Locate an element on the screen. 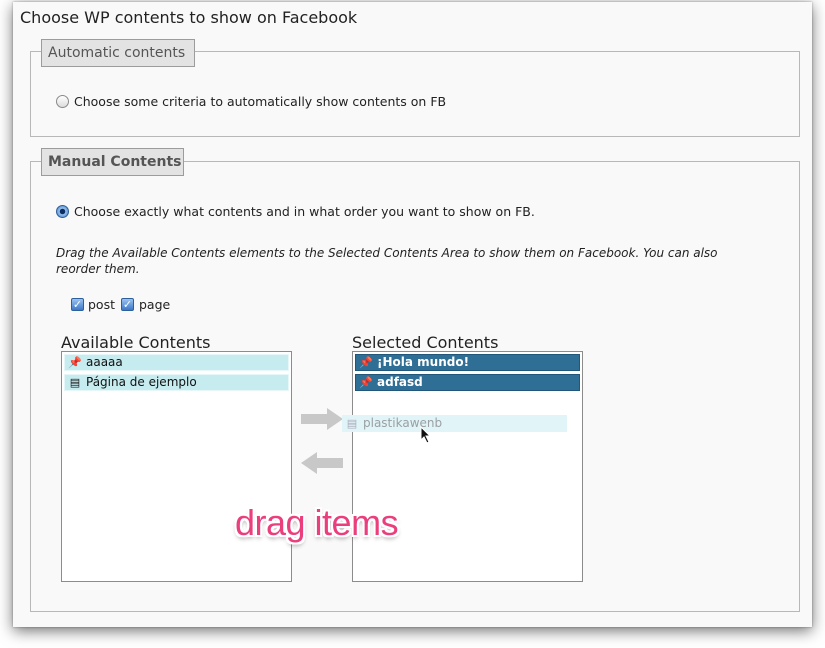 This screenshot has height=648, width=825. list-item-label: aaaaa is located at coordinates (104, 362).